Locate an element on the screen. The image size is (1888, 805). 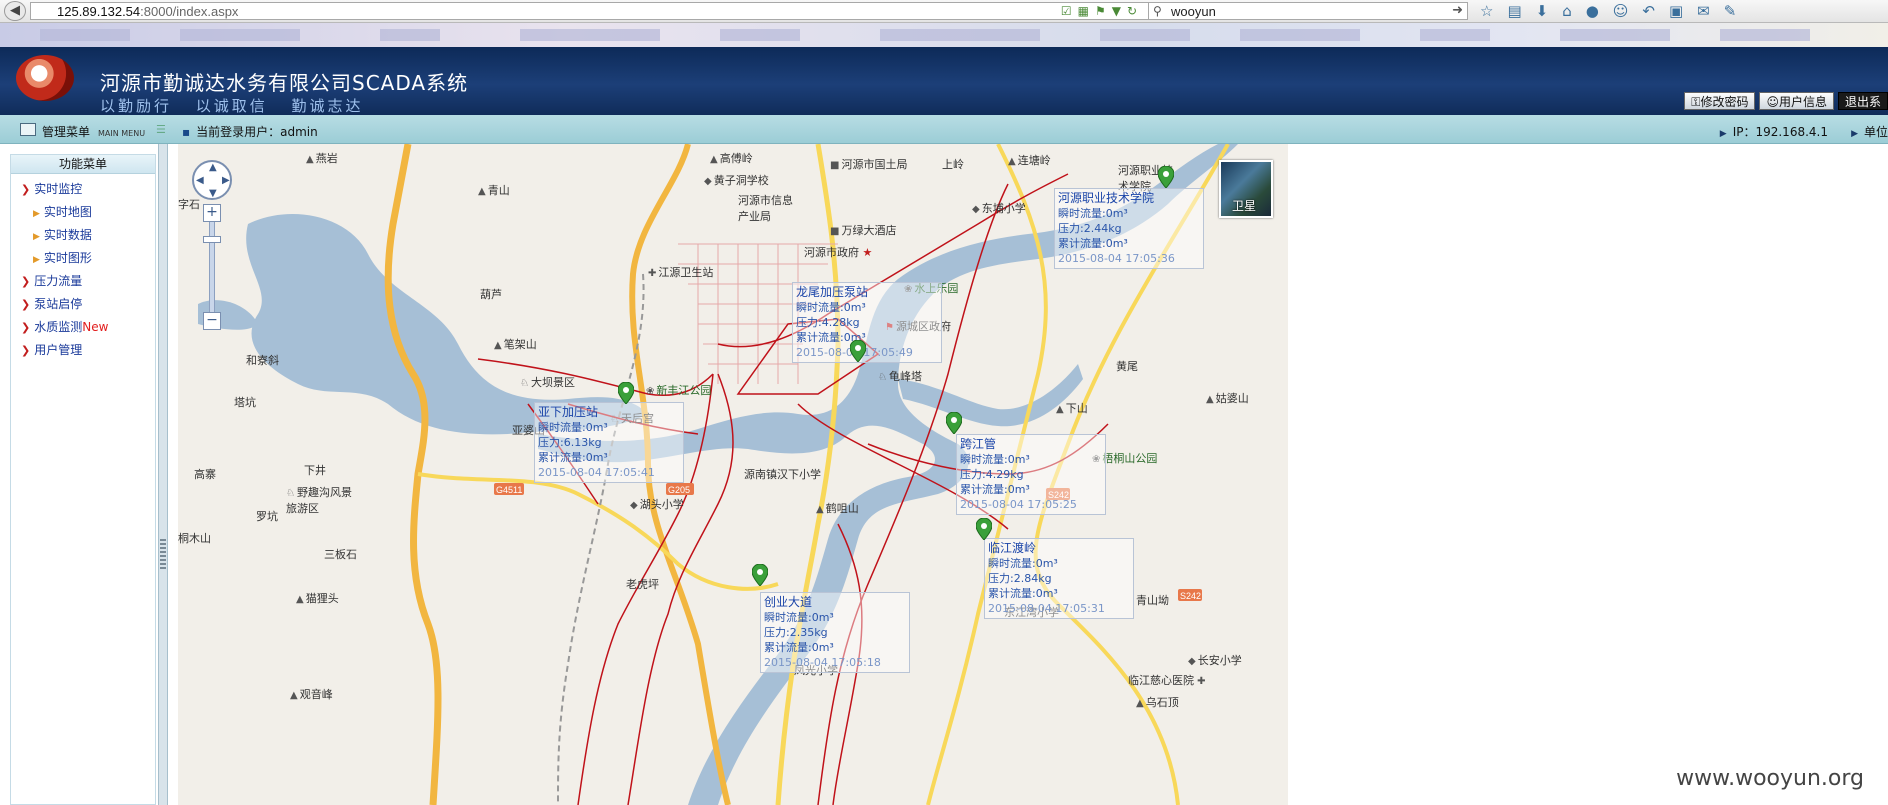
satellite-toggle: 卫星 is located at coordinates (1246, 189).